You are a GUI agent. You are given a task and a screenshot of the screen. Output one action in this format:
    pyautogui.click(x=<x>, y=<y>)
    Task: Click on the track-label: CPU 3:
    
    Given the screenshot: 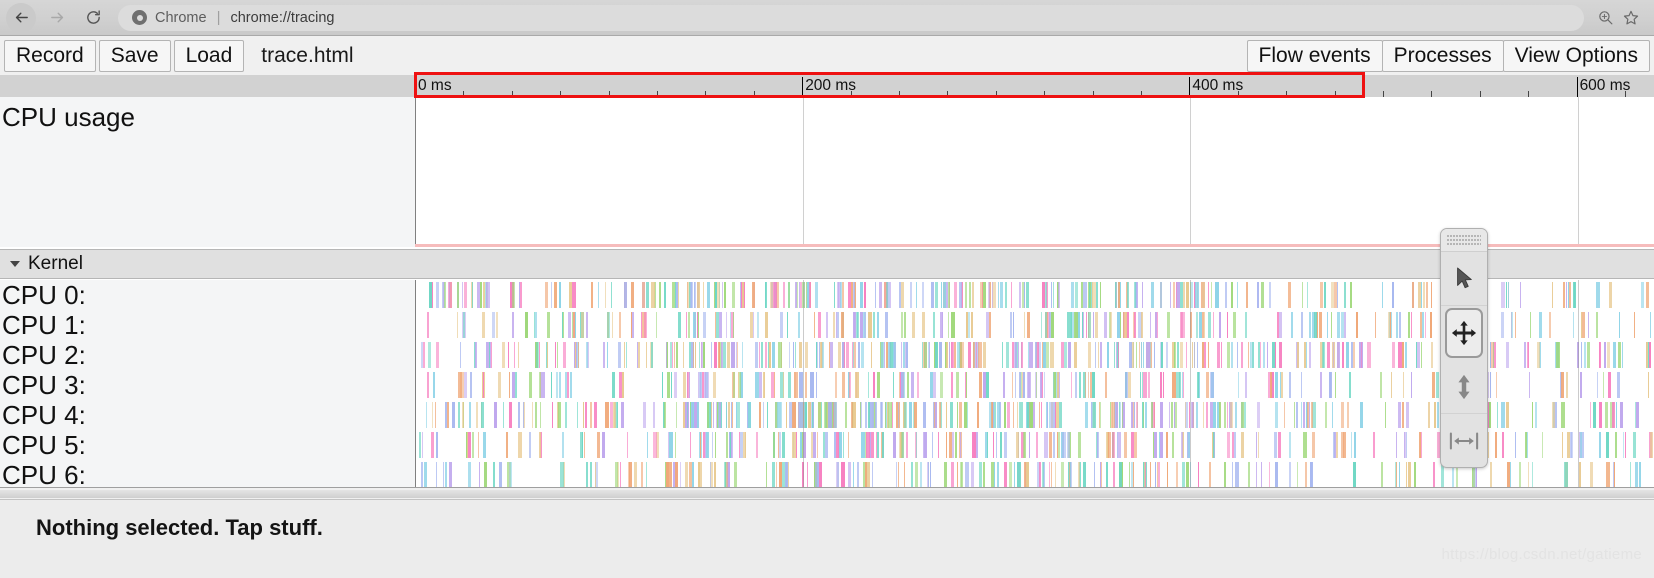 What is the action you would take?
    pyautogui.click(x=207, y=385)
    